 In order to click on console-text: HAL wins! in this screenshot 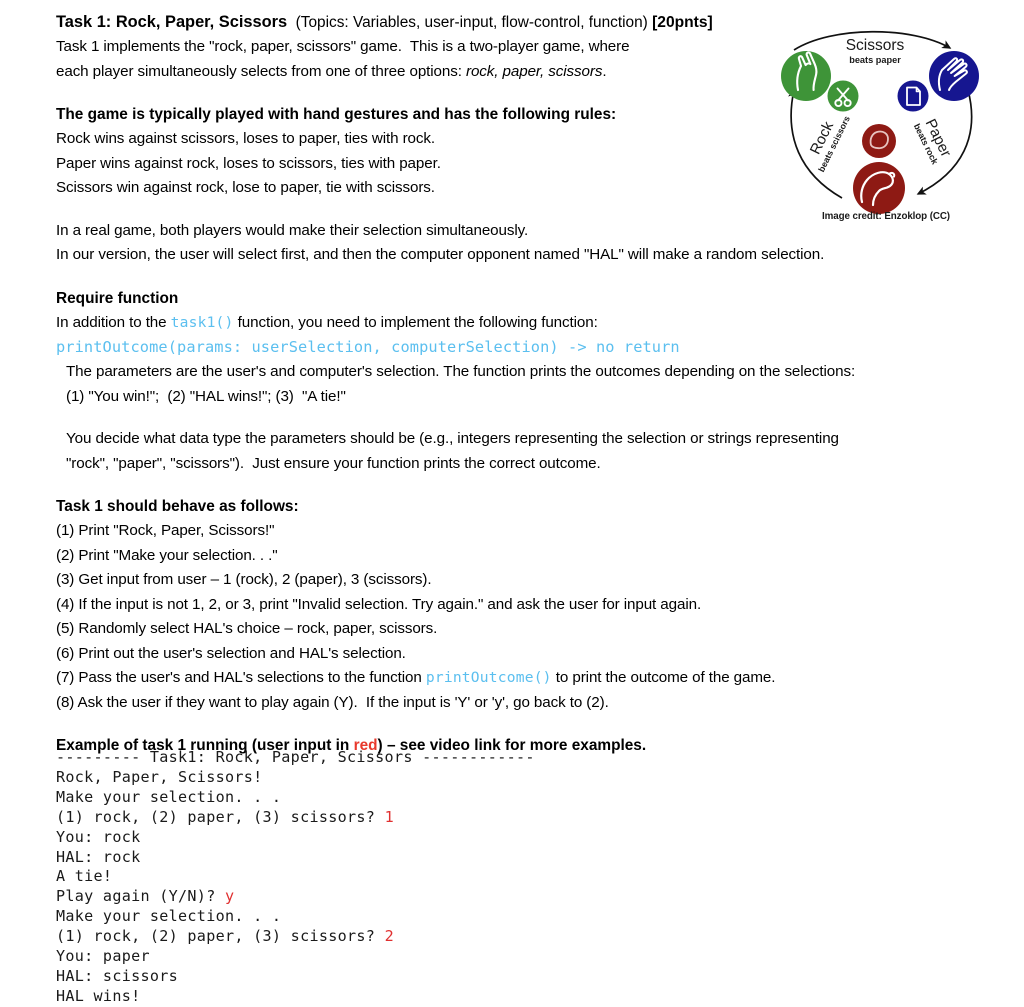, I will do `click(98, 995)`.